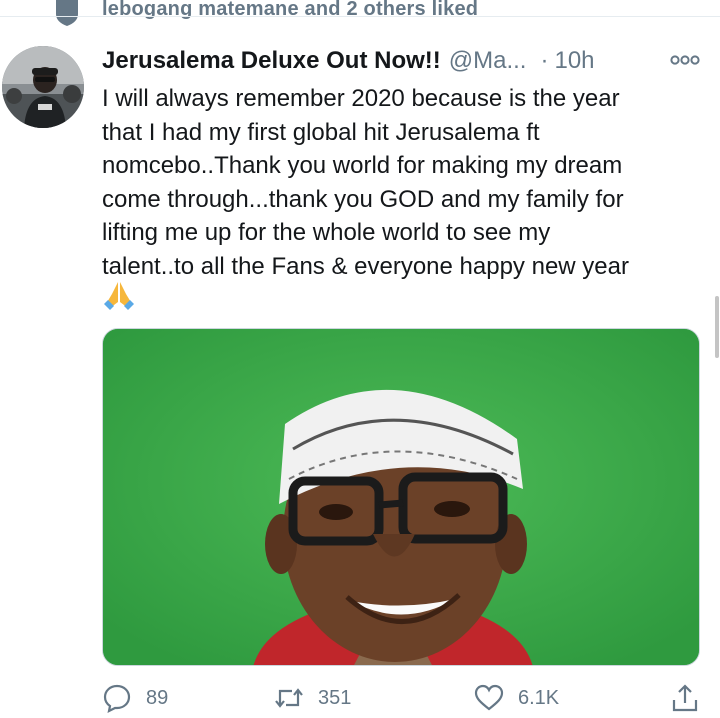 The width and height of the screenshot is (720, 718). What do you see at coordinates (717, 327) in the screenshot?
I see `scrollbar` at bounding box center [717, 327].